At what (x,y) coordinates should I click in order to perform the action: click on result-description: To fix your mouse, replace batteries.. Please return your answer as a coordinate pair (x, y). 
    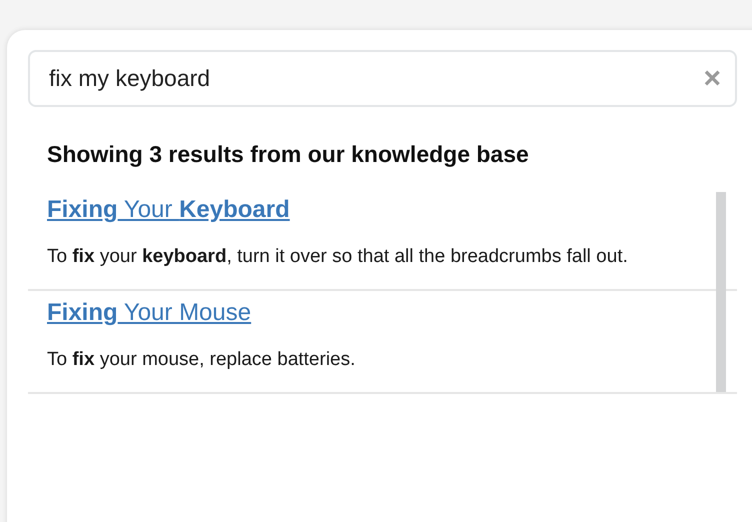
    Looking at the image, I should click on (201, 360).